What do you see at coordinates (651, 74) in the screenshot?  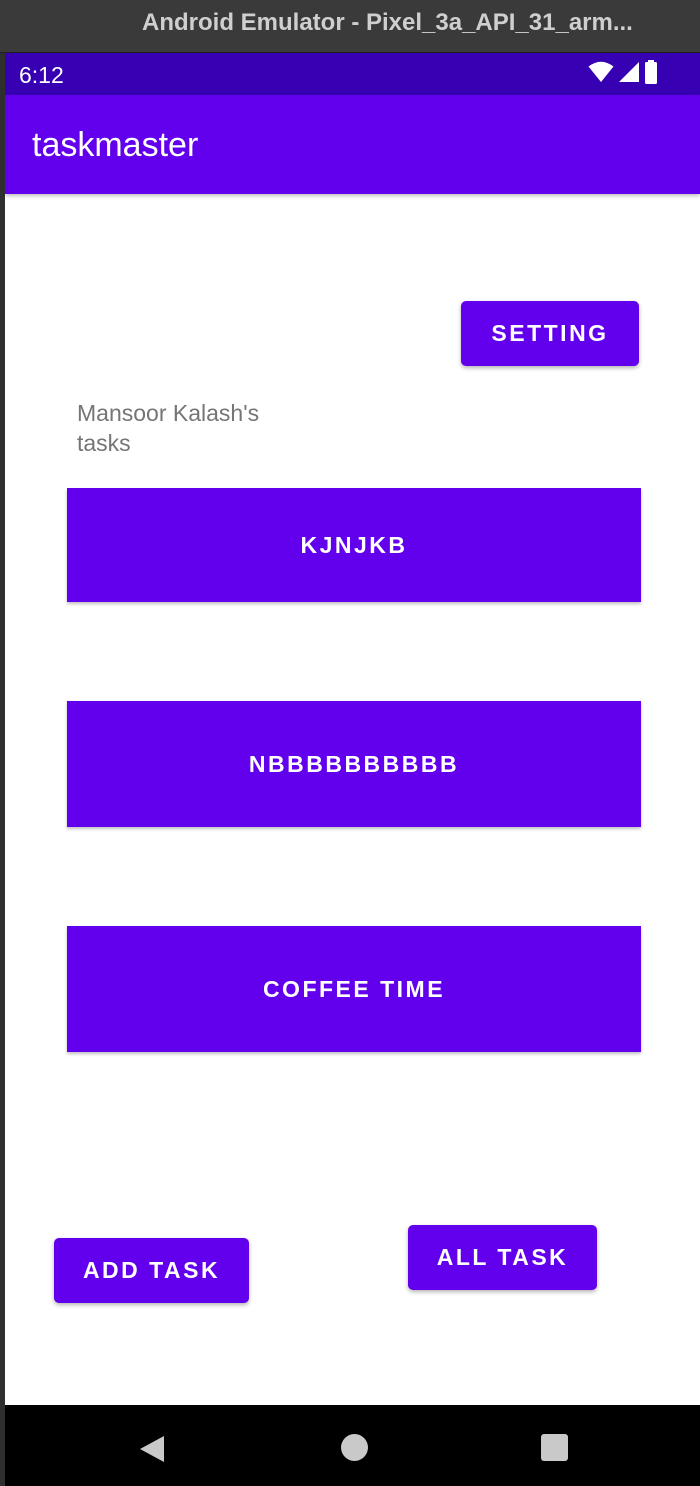 I see `battery-icon` at bounding box center [651, 74].